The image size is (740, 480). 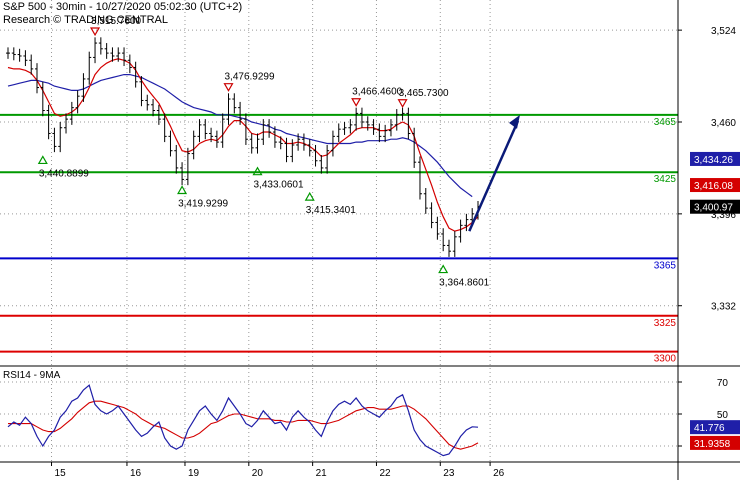 What do you see at coordinates (723, 383) in the screenshot?
I see `rsi-y-tick-label: 70` at bounding box center [723, 383].